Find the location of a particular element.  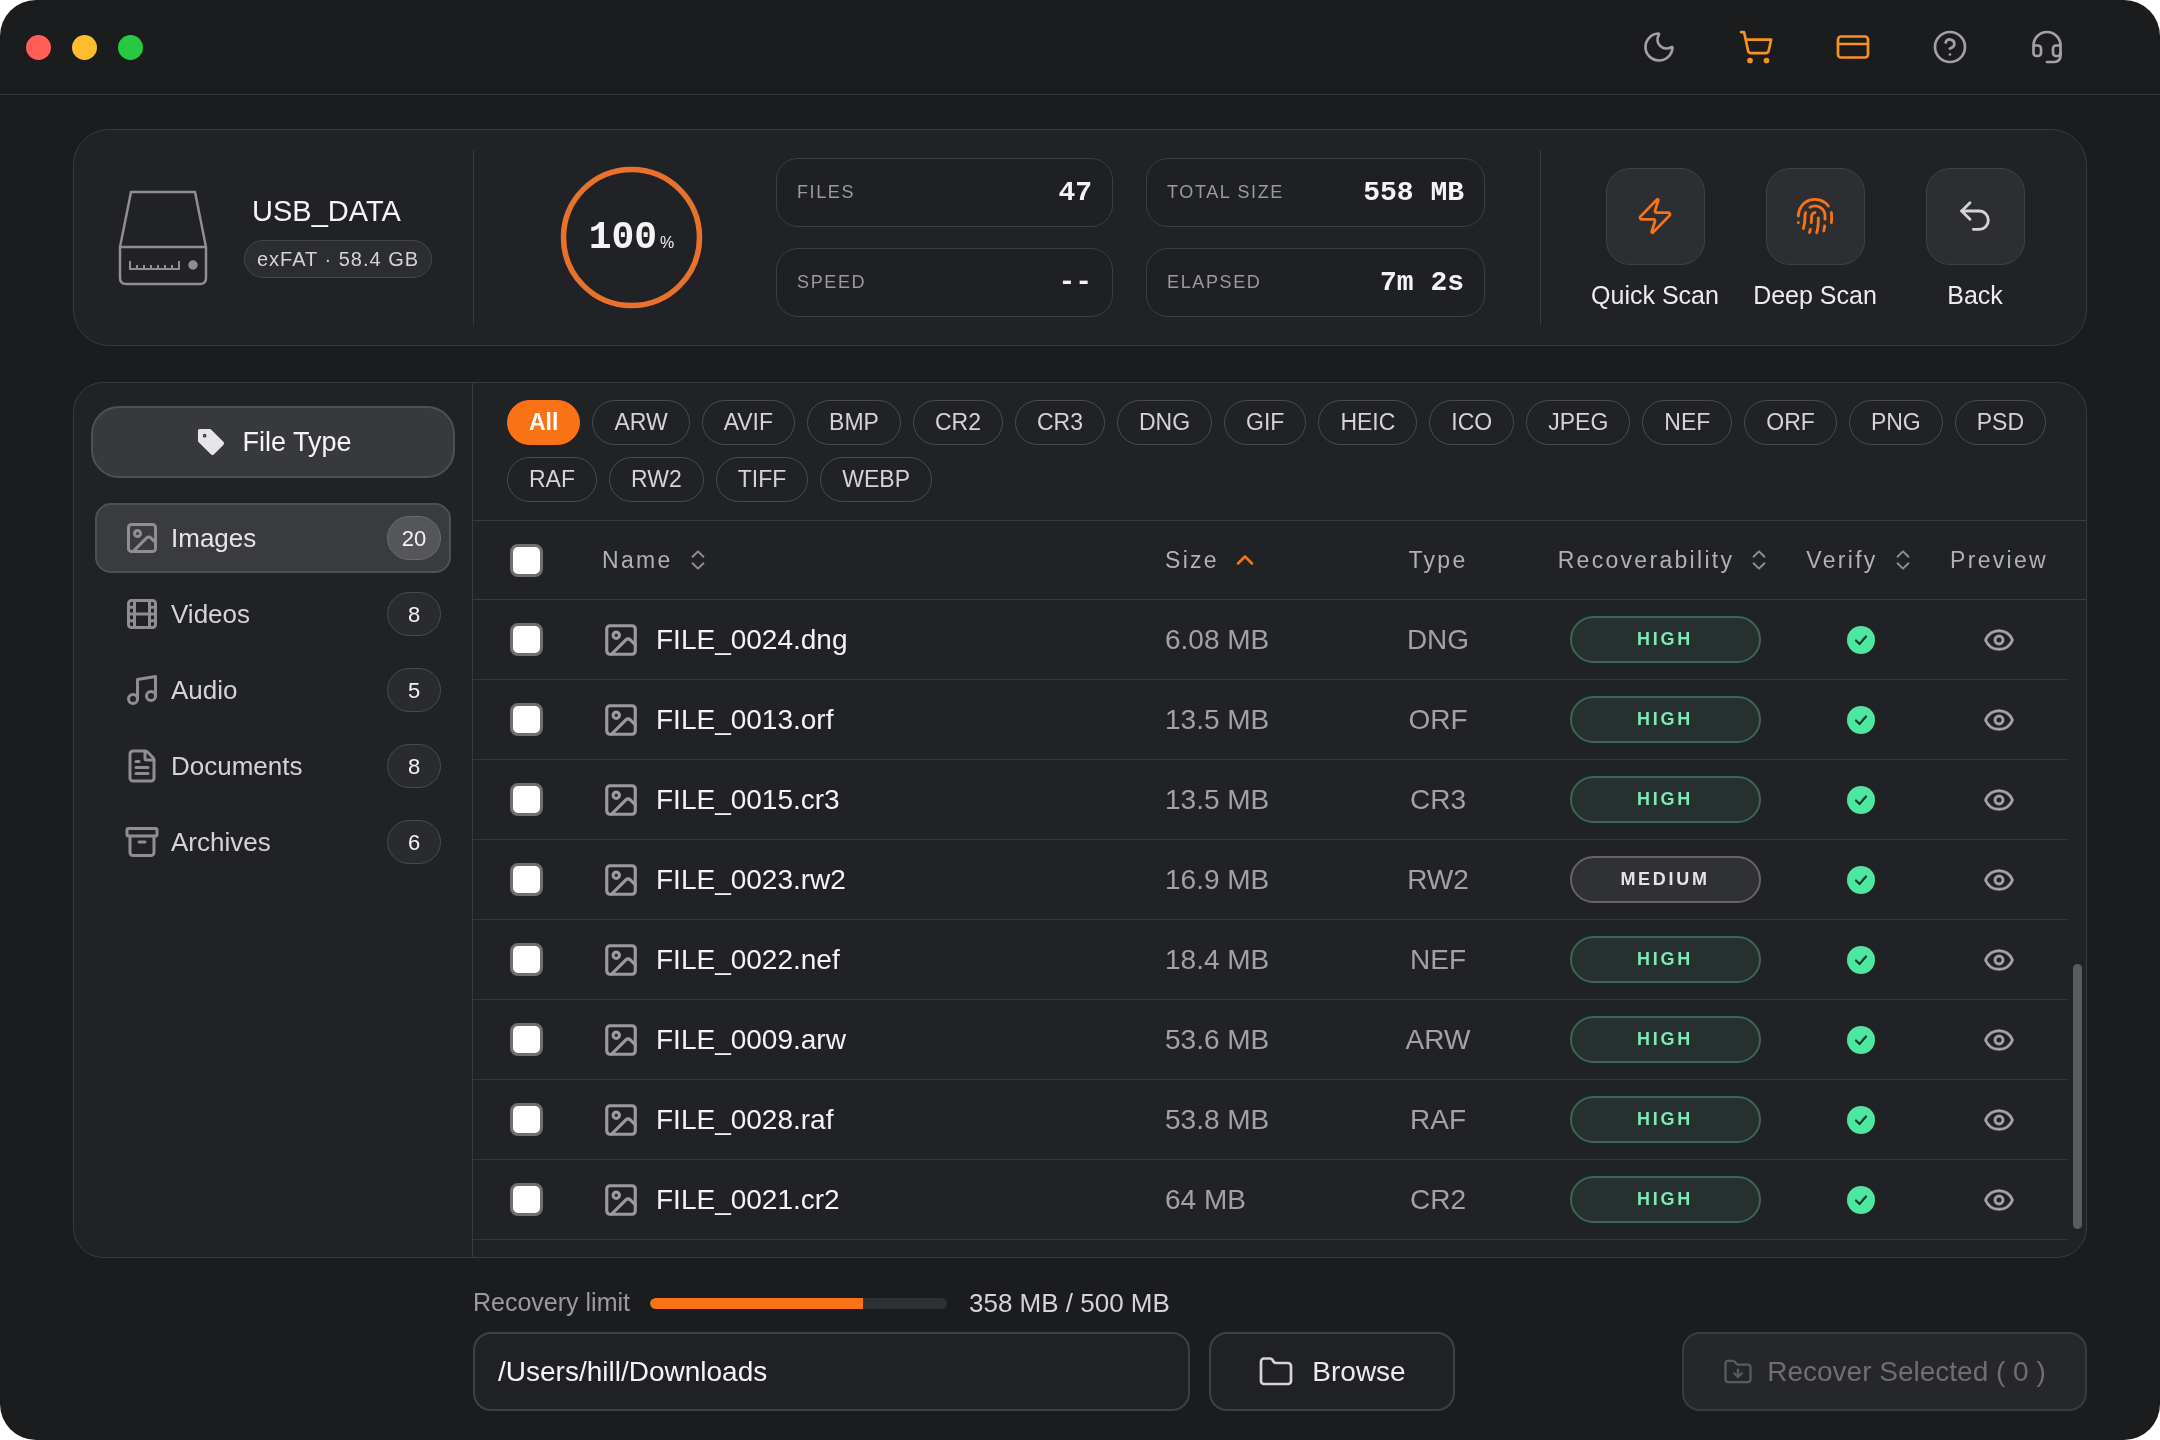

file-name: FILE_0021.cr2 is located at coordinates (748, 1199).